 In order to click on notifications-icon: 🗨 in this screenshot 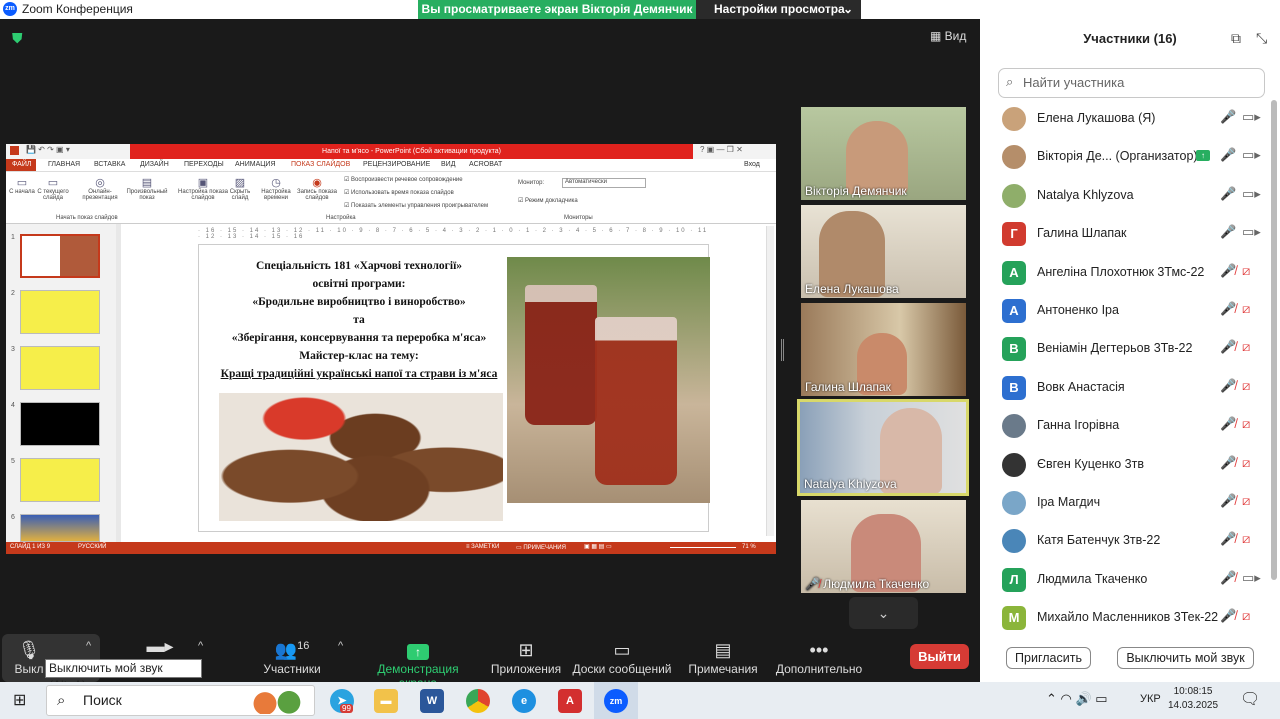, I will do `click(1250, 699)`.